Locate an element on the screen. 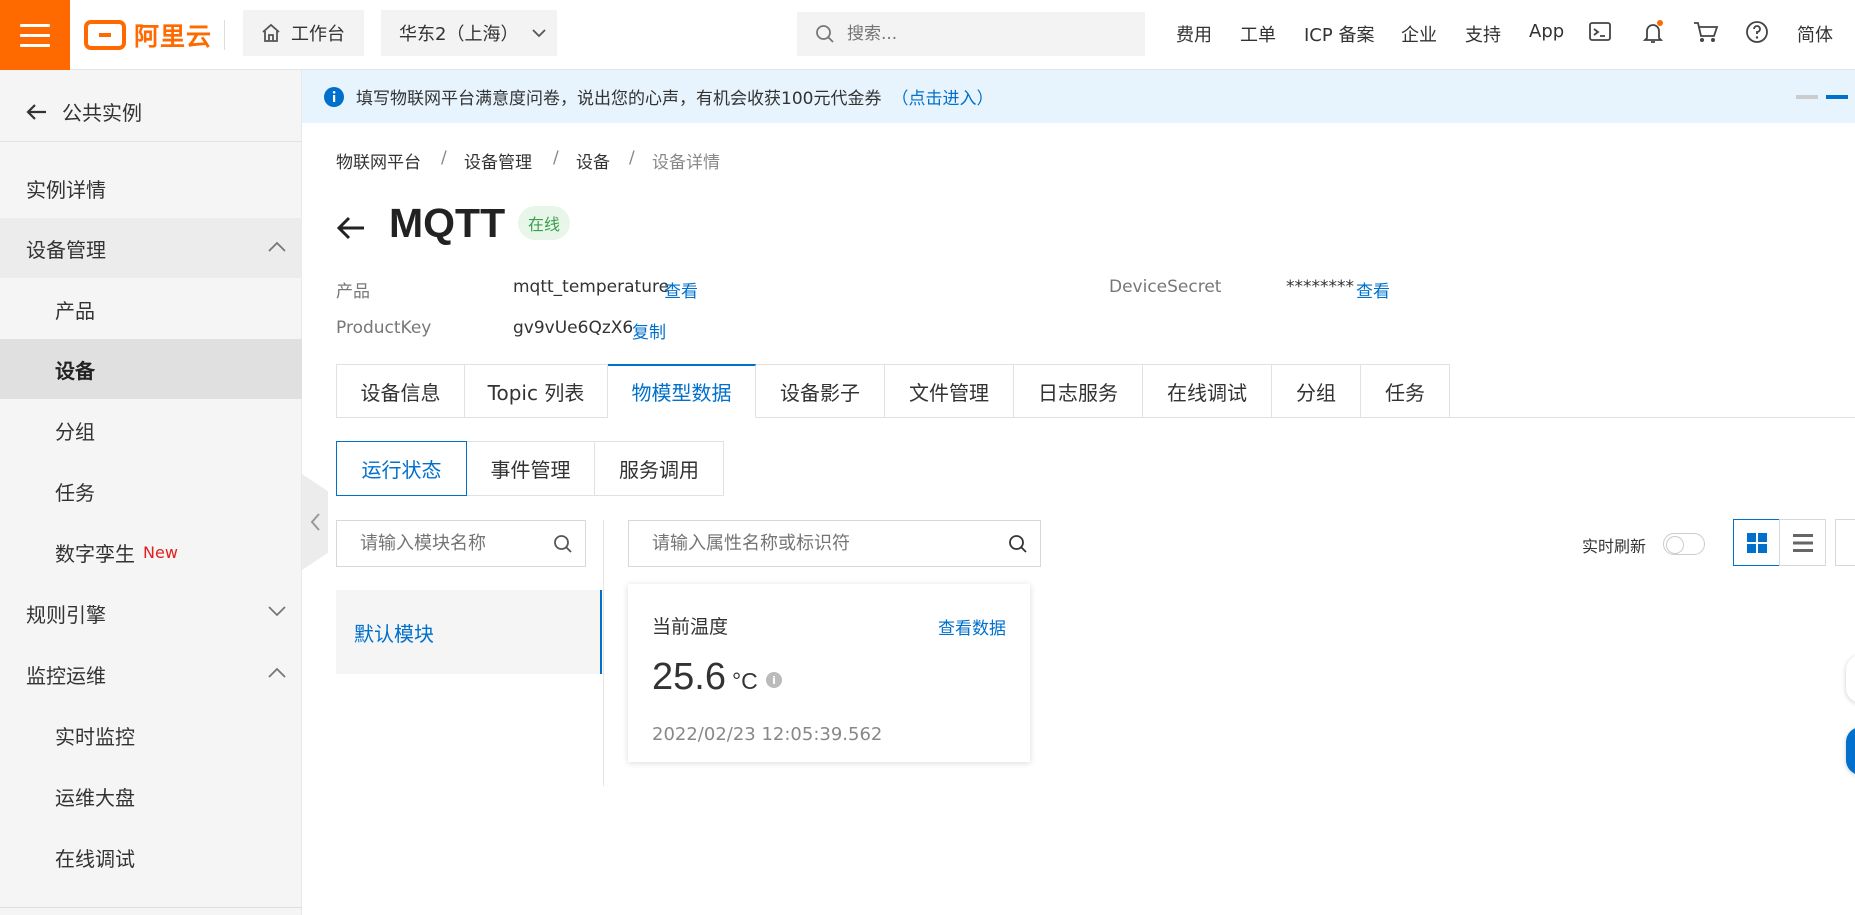 Image resolution: width=1855 pixels, height=915 pixels. sidebar-item-label: 运维大盘 is located at coordinates (95, 797).